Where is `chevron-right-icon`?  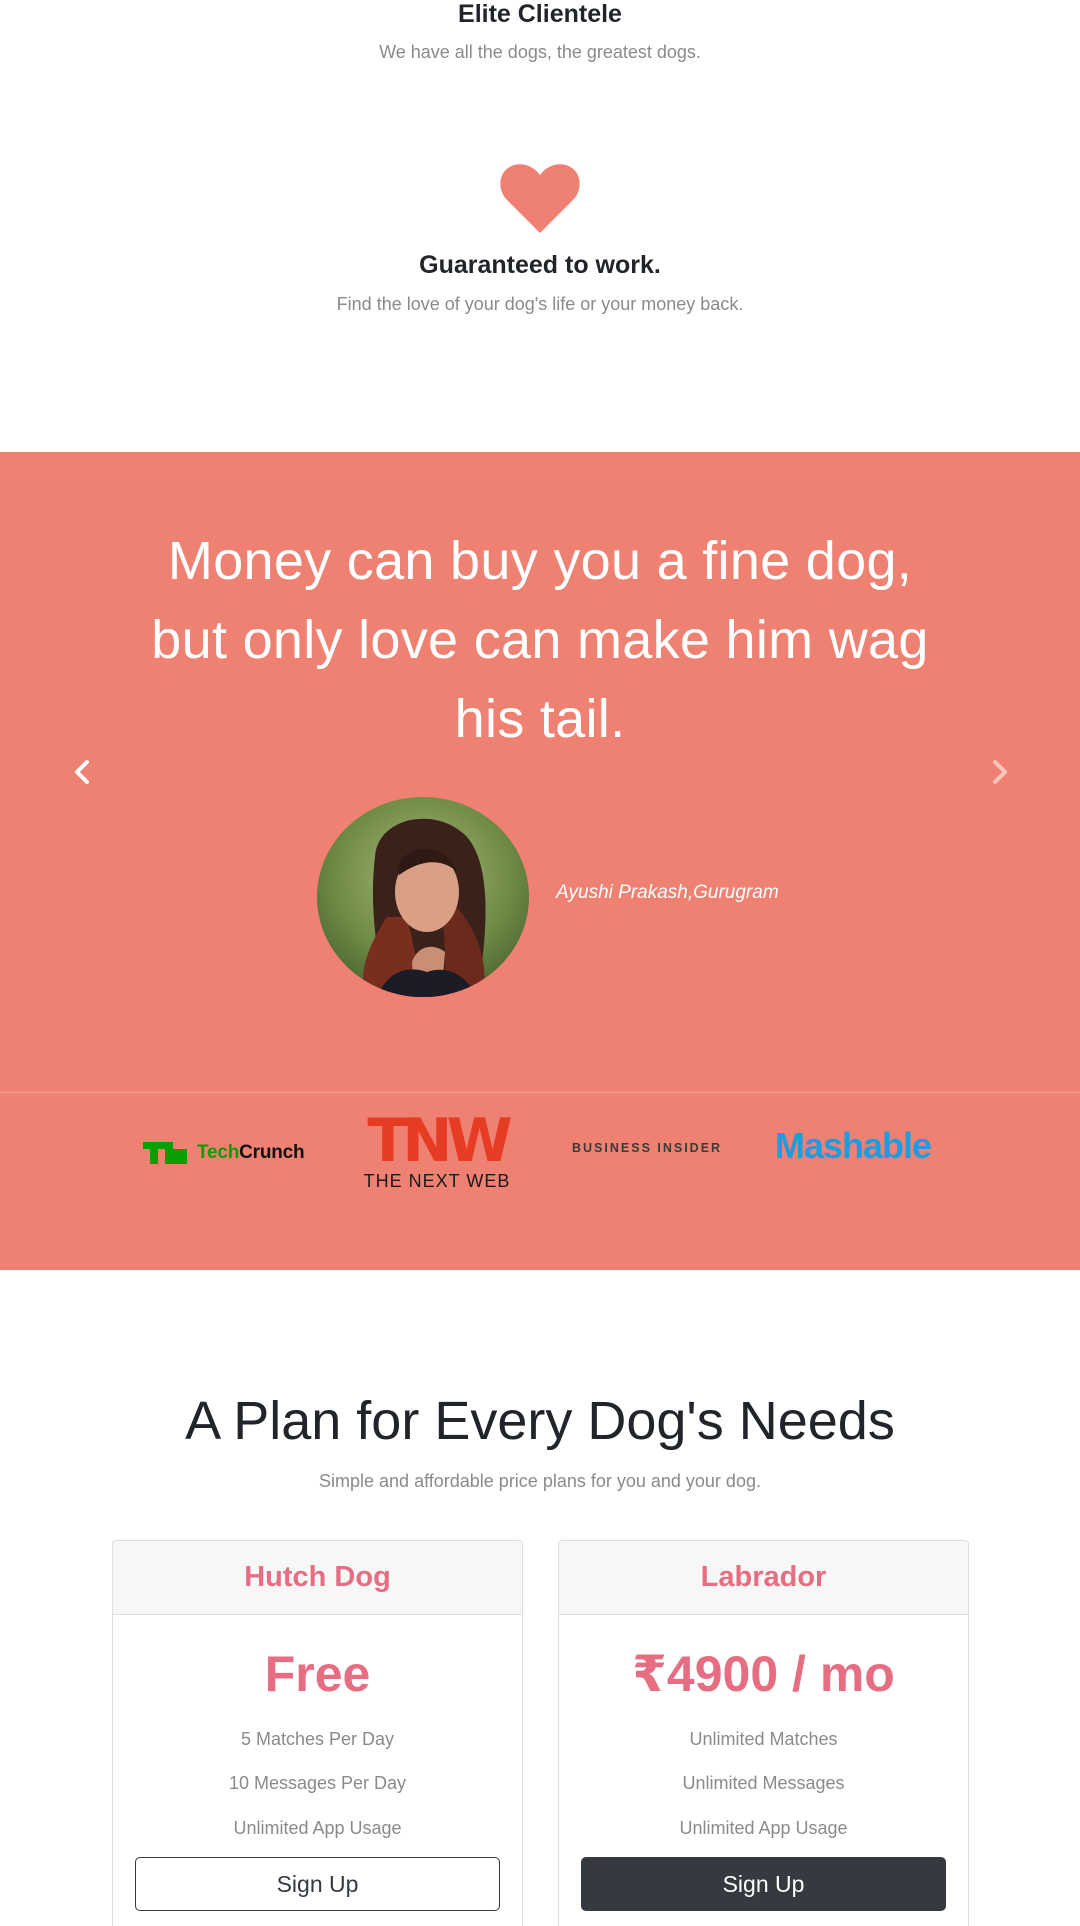
chevron-right-icon is located at coordinates (1000, 772).